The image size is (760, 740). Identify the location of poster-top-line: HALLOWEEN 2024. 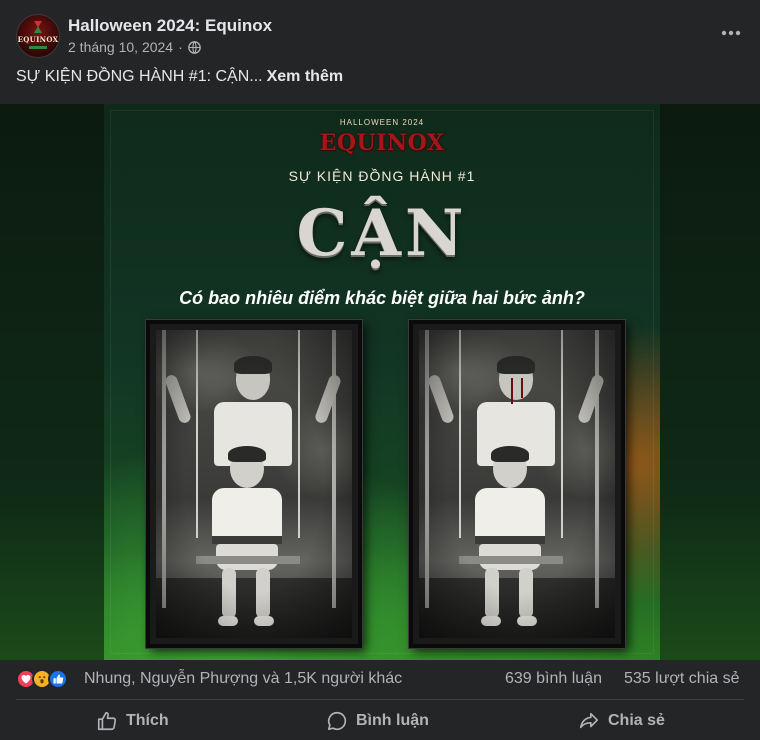
(382, 122).